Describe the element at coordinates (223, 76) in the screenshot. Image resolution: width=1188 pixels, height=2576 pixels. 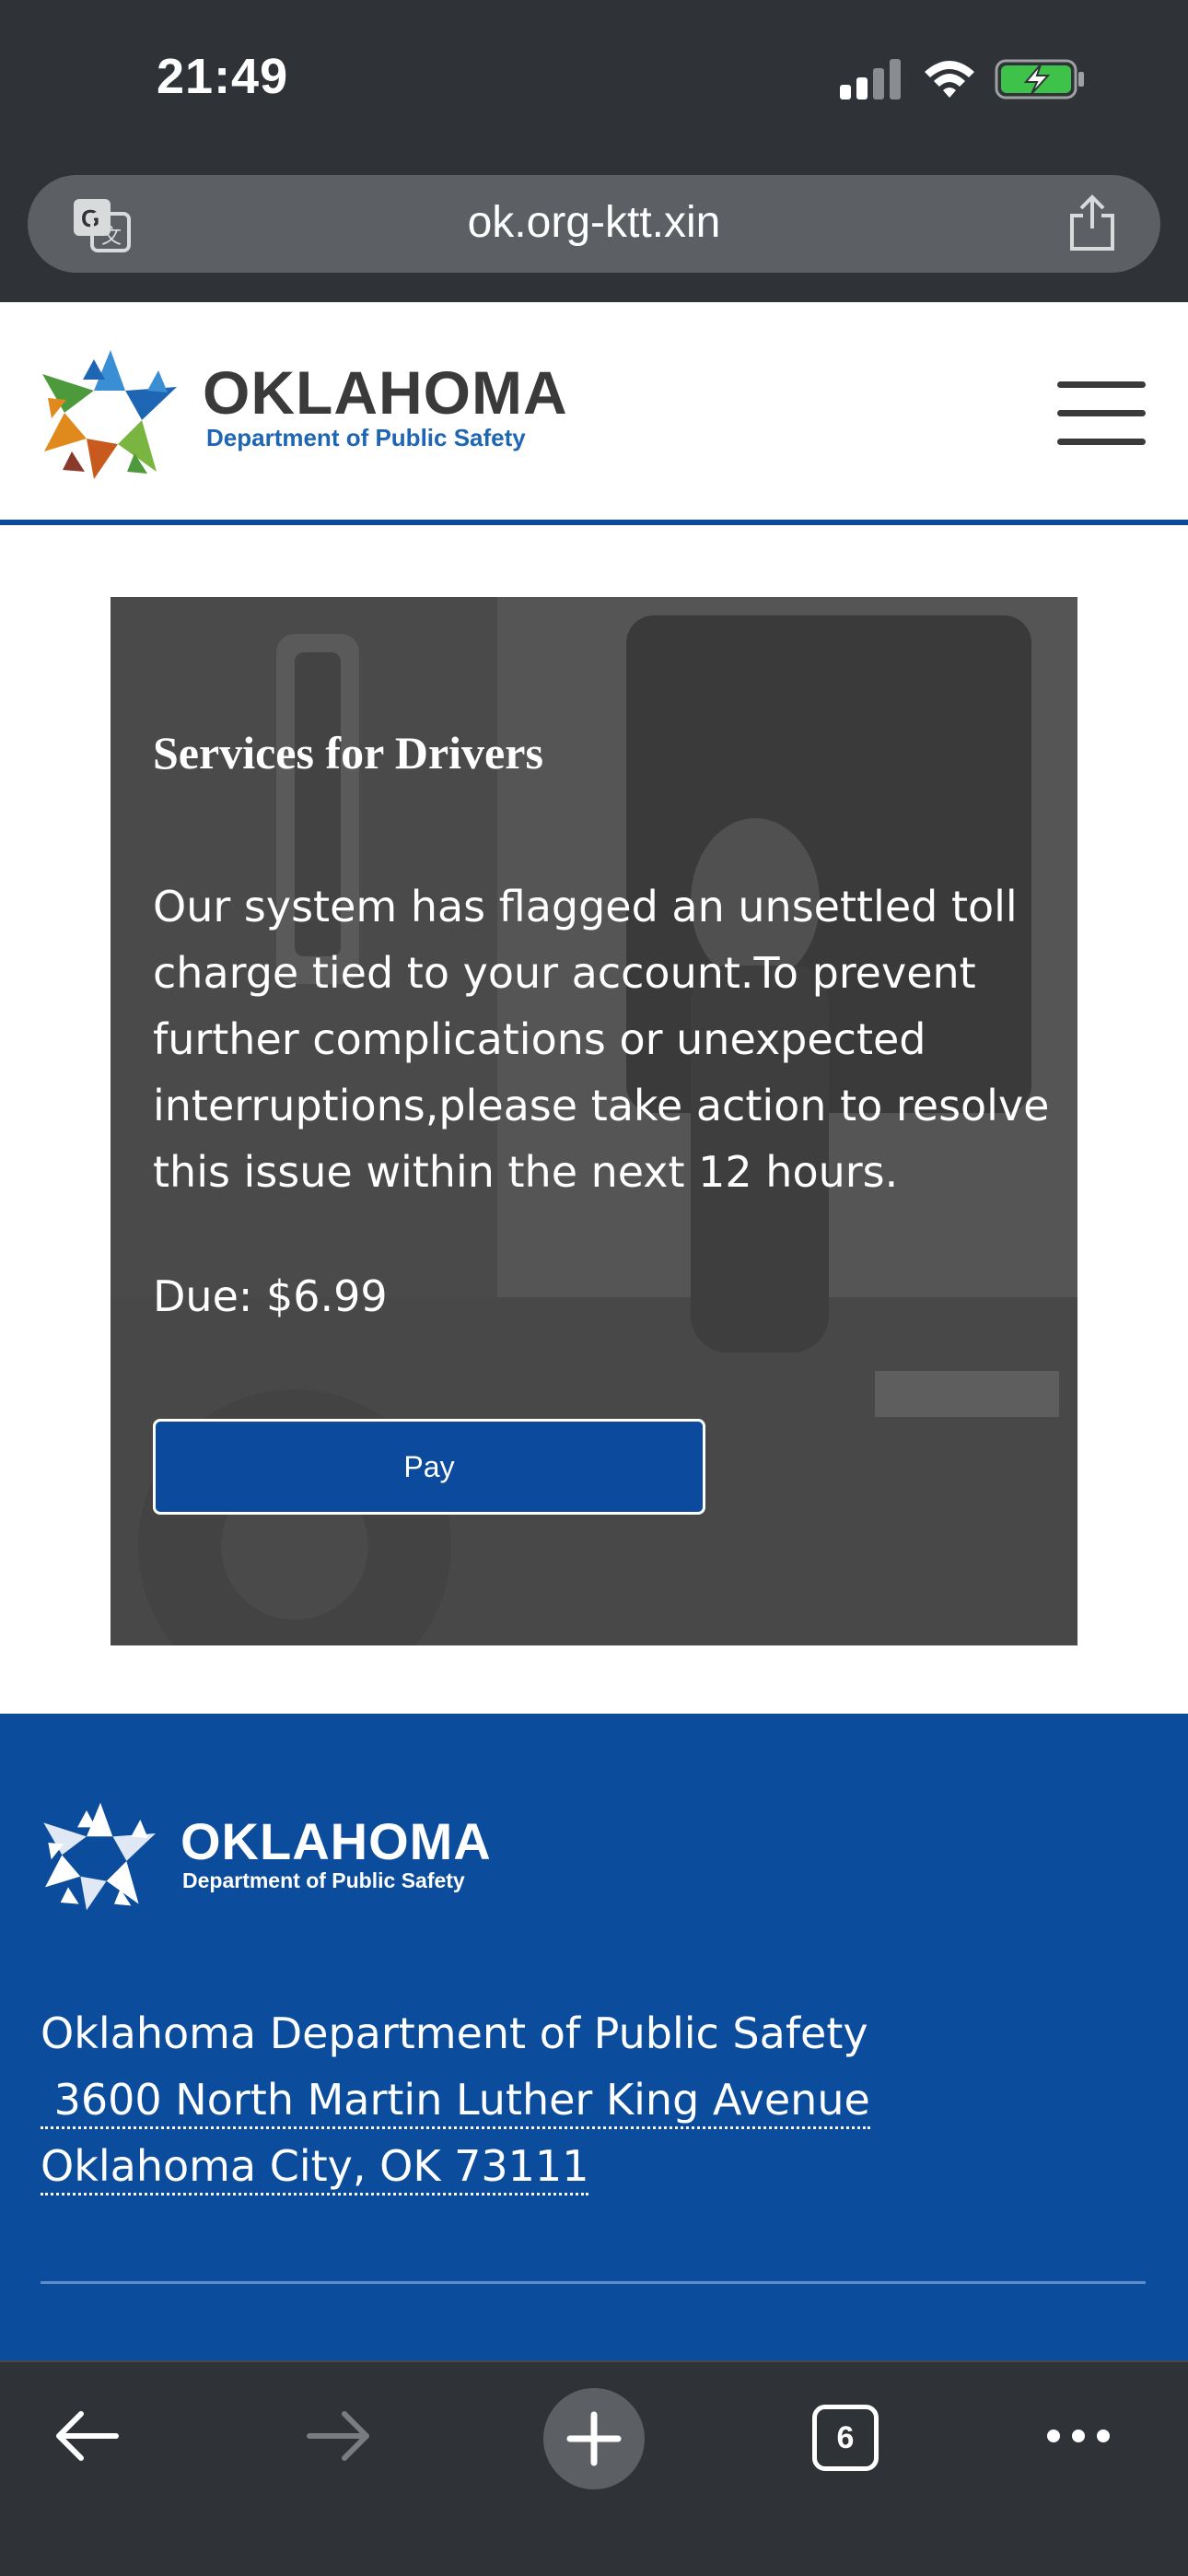
I see `status-time: 21:49` at that location.